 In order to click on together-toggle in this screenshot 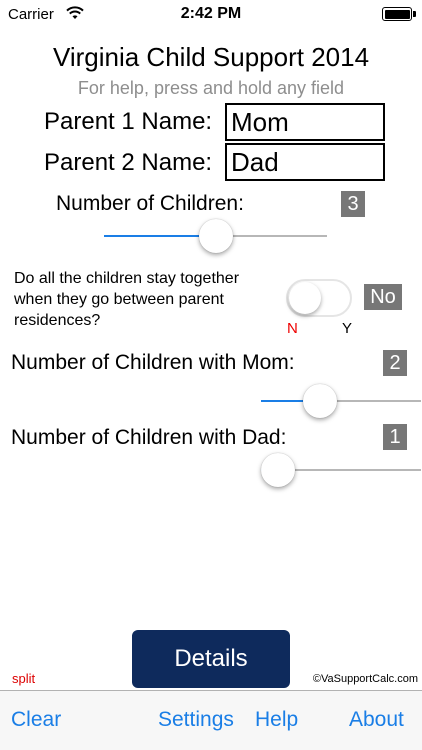, I will do `click(319, 298)`.